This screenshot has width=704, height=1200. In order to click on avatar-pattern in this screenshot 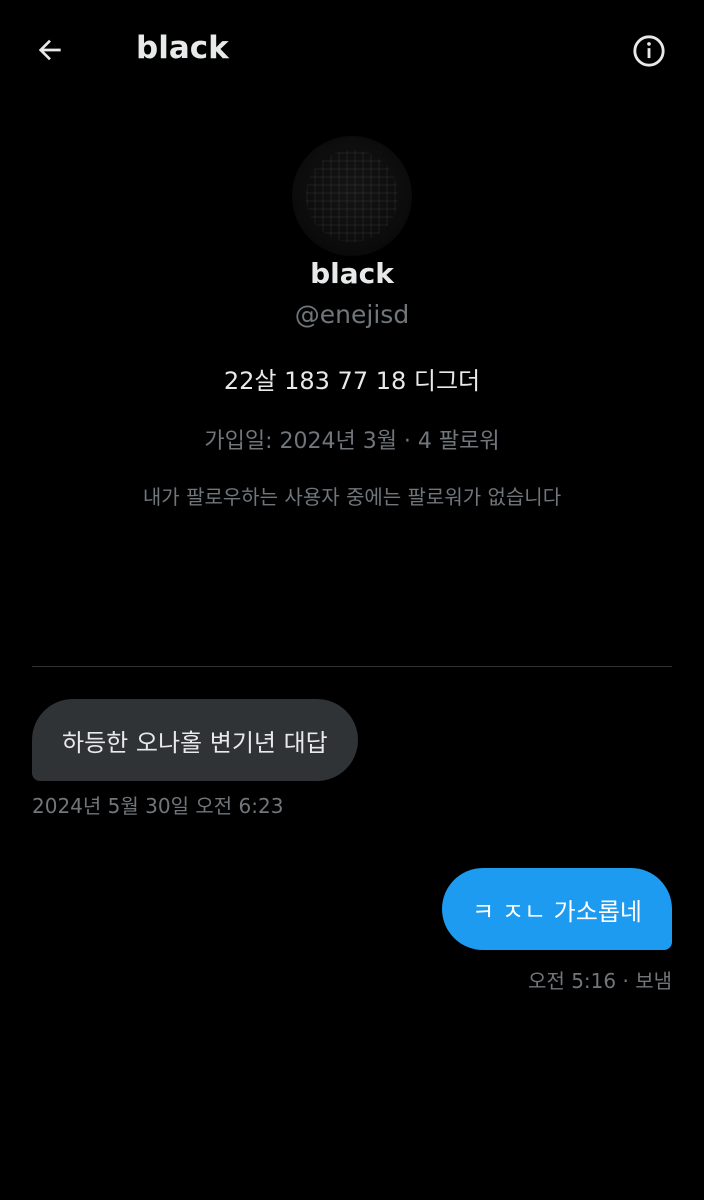, I will do `click(352, 196)`.